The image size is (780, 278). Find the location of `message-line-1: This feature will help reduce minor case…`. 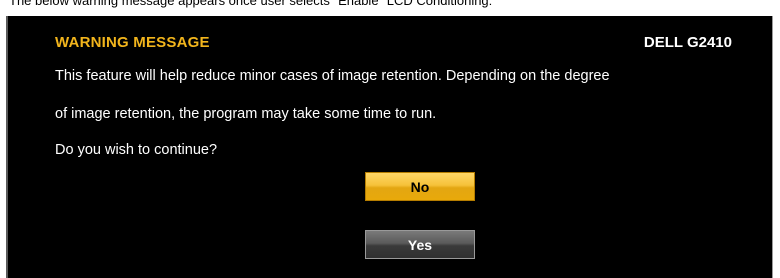

message-line-1: This feature will help reduce minor case… is located at coordinates (332, 76).